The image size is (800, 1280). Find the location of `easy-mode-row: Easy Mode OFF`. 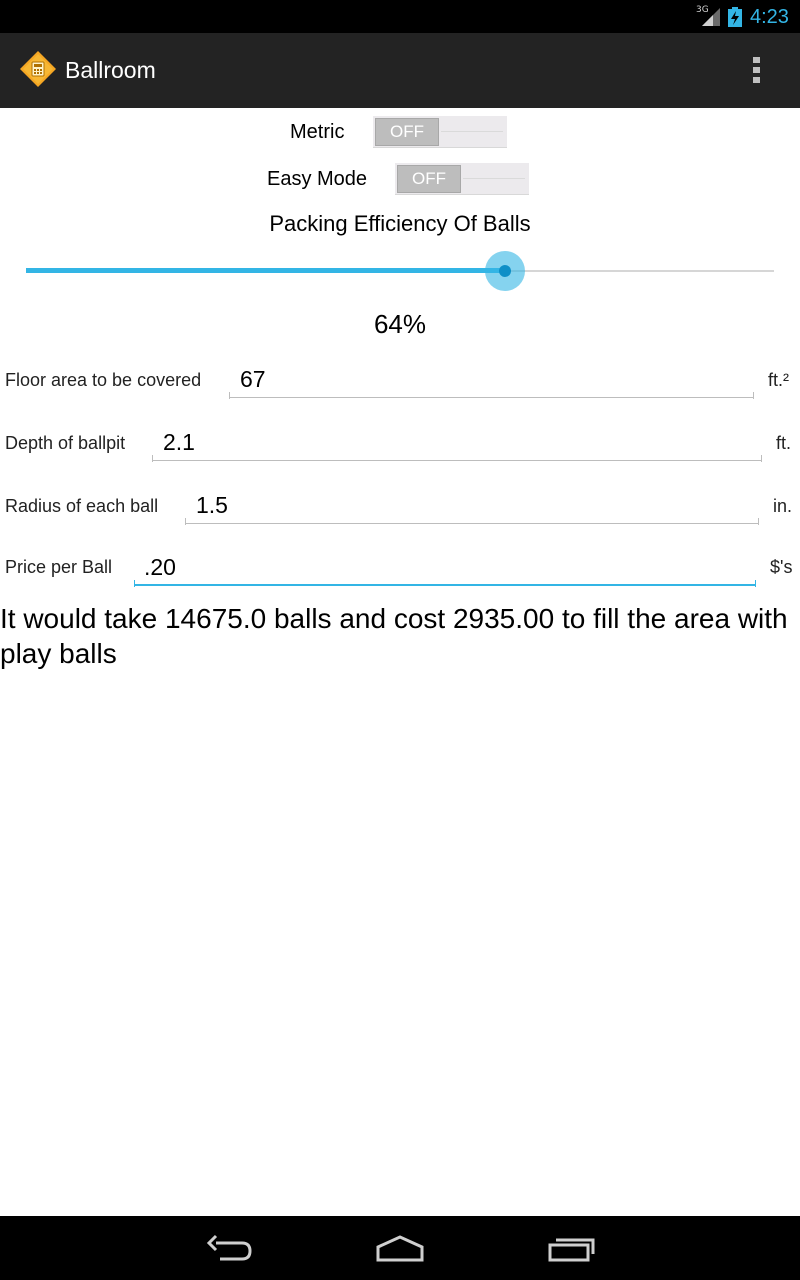

easy-mode-row: Easy Mode OFF is located at coordinates (398, 179).